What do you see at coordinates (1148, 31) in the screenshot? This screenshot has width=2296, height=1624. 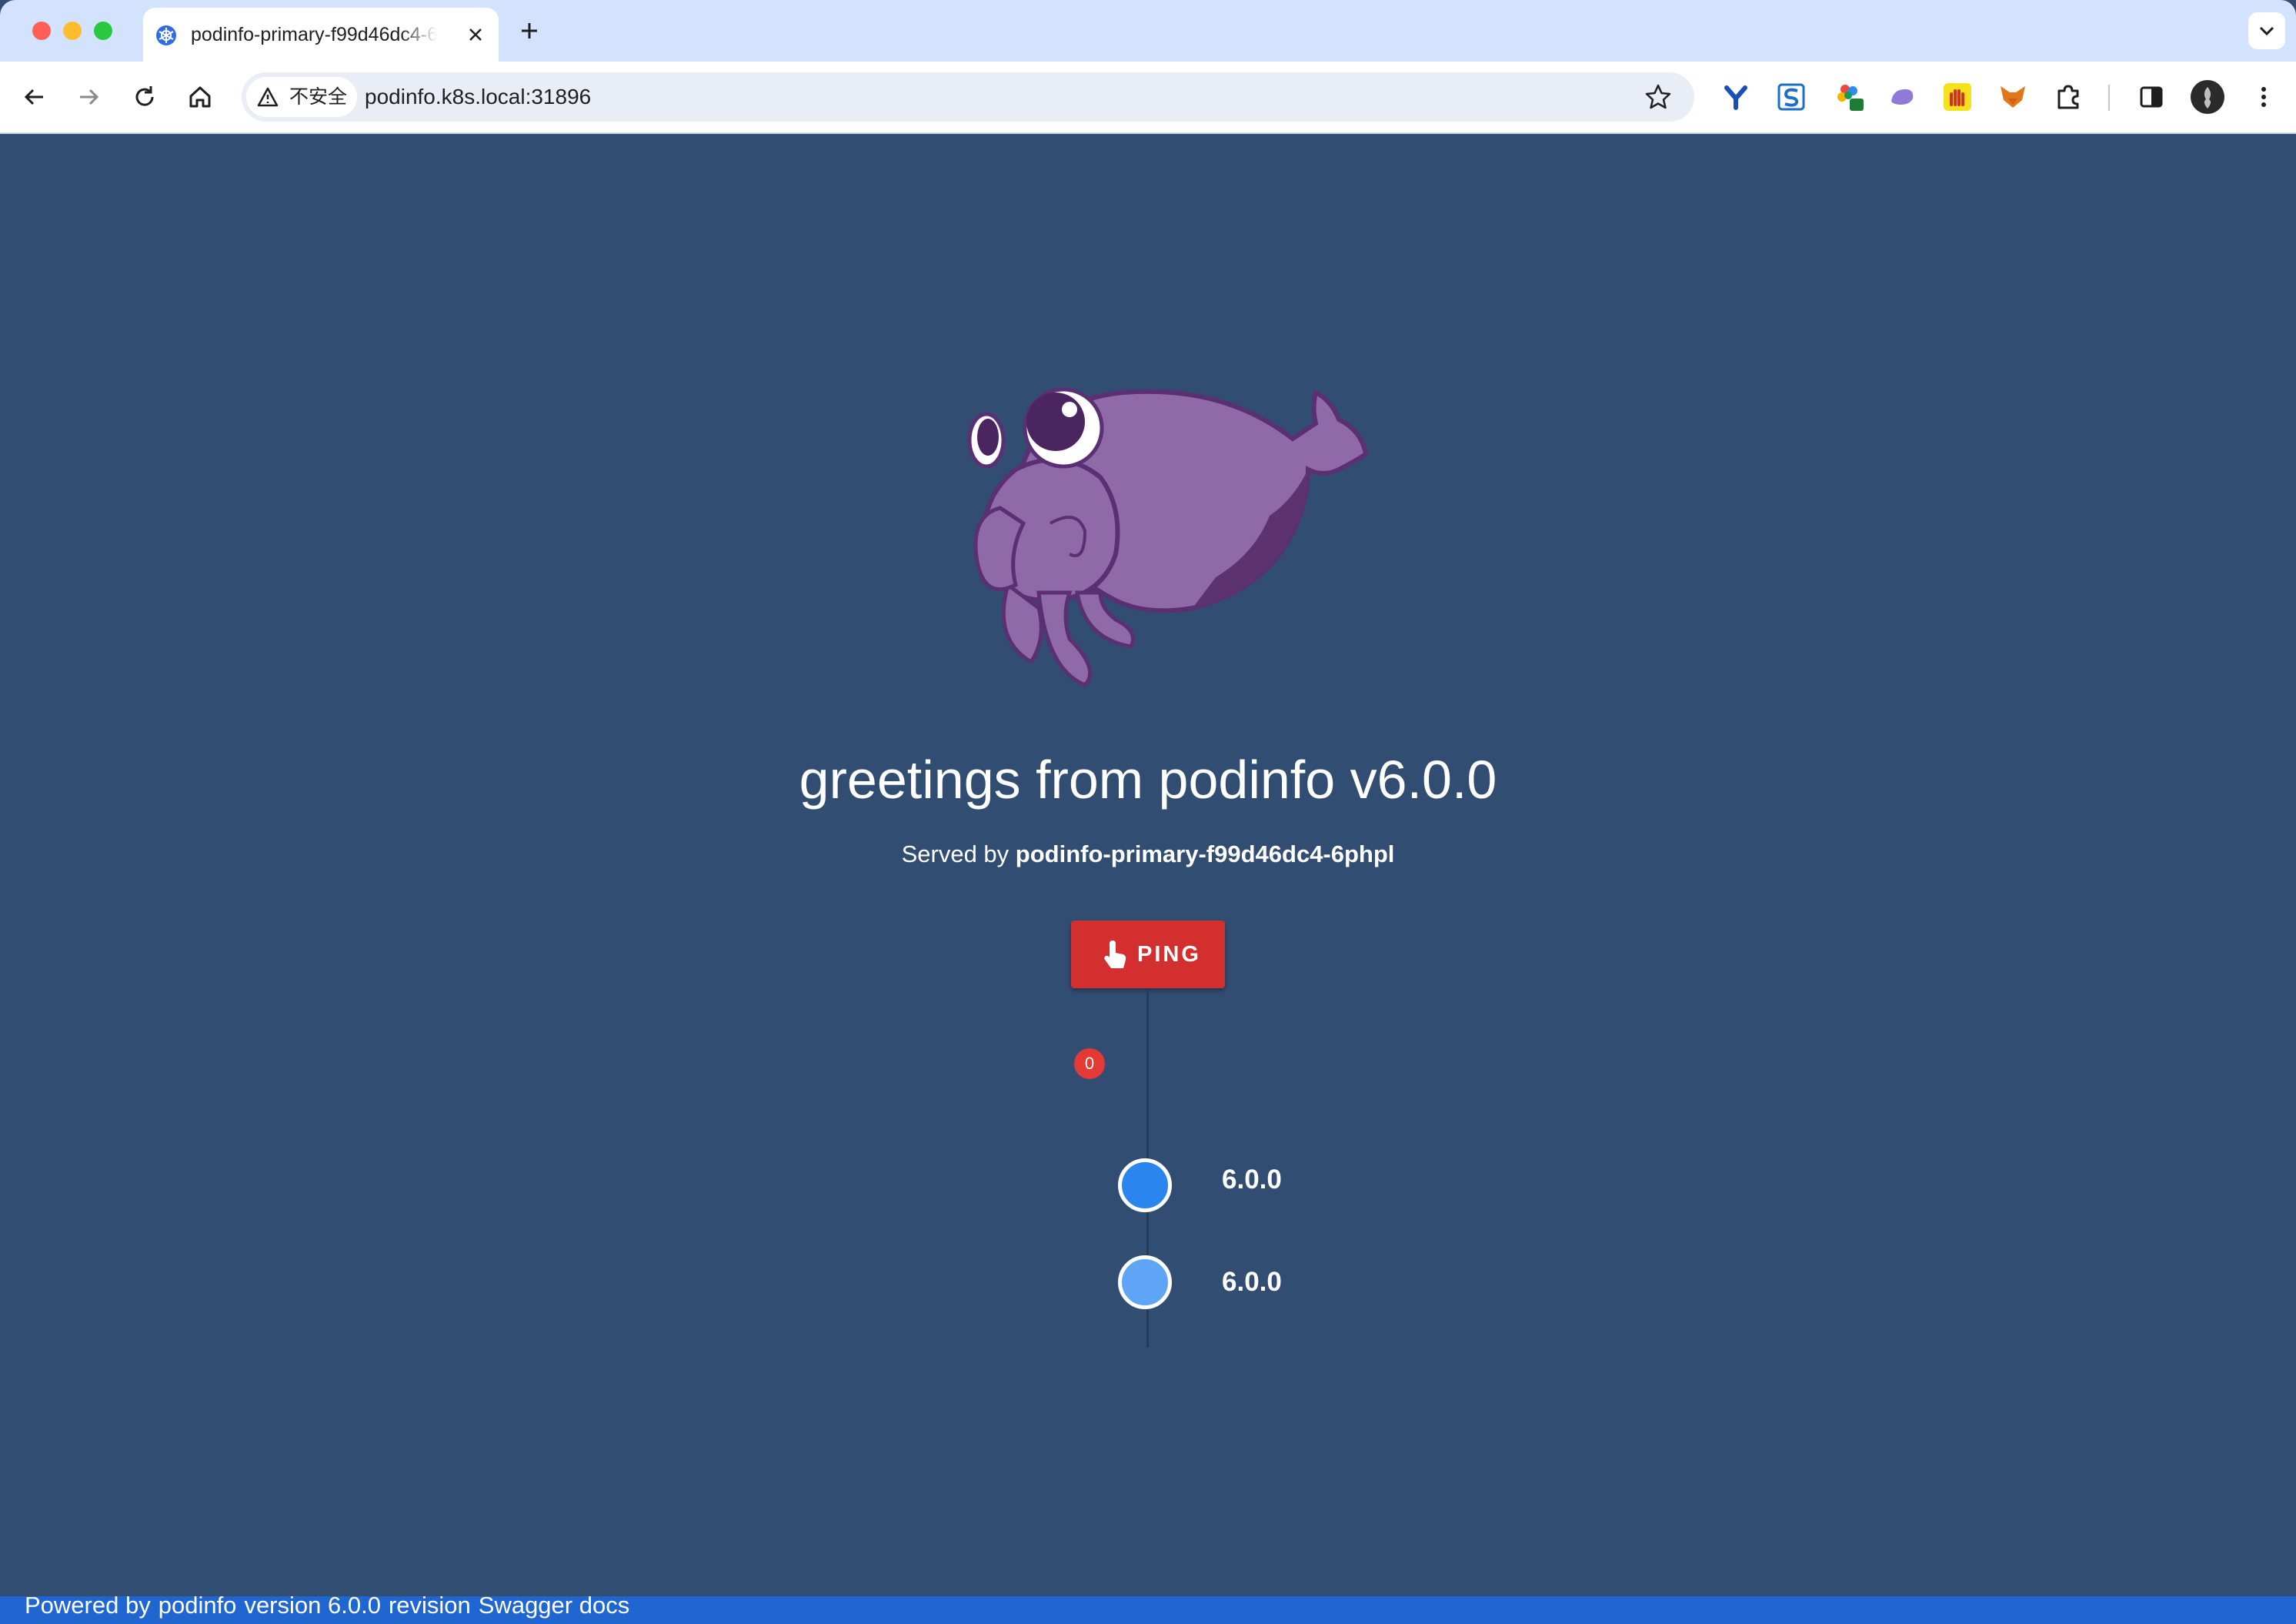 I see `browser-tab-strip: podinfo-primary-f99d46dc4-6phpl` at bounding box center [1148, 31].